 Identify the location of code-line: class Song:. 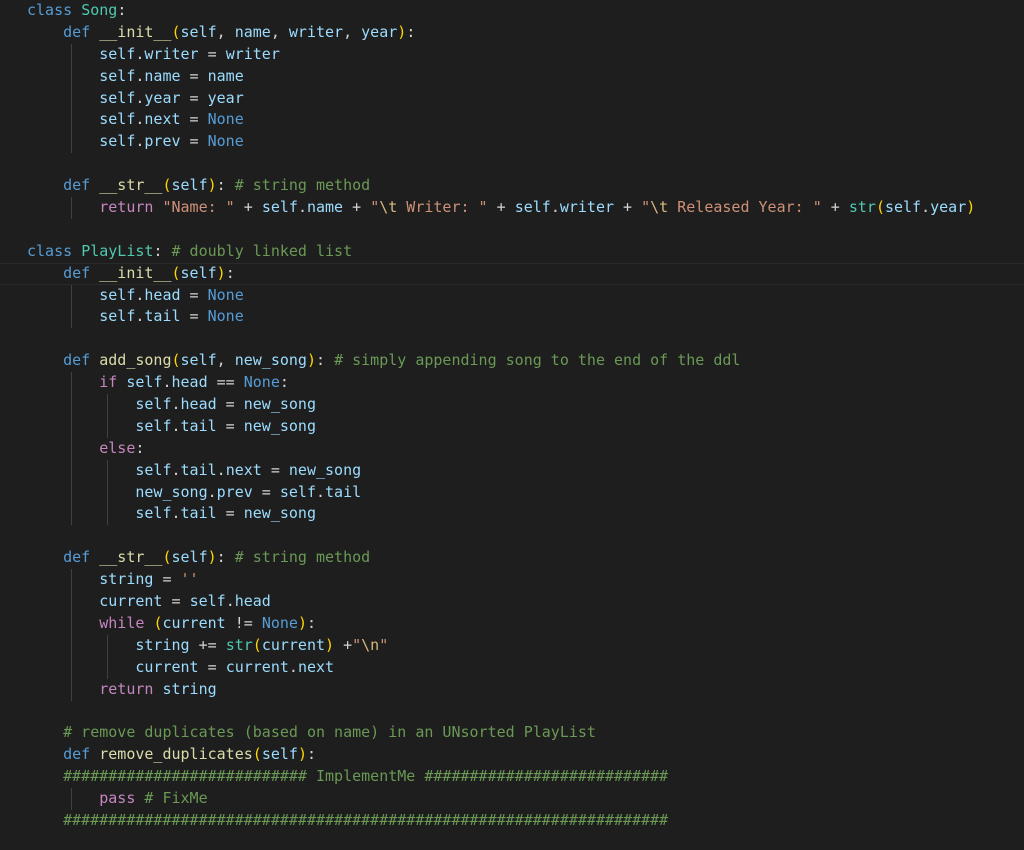
(525, 11).